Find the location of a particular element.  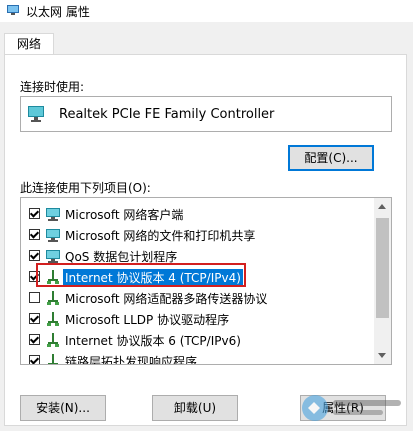

scroll-down-arrow-icon is located at coordinates (382, 355).